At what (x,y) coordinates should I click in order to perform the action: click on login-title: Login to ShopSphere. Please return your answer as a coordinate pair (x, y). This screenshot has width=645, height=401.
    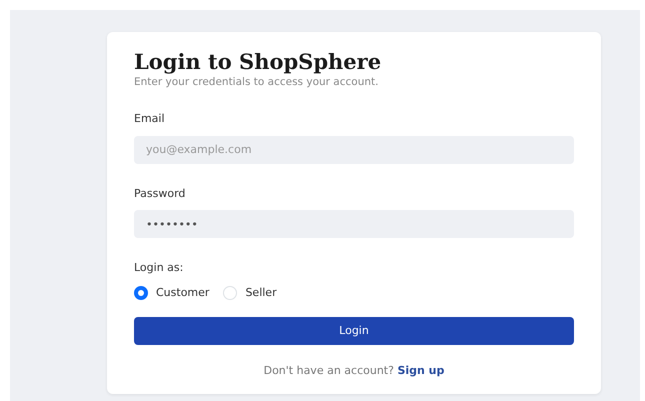
    Looking at the image, I should click on (258, 62).